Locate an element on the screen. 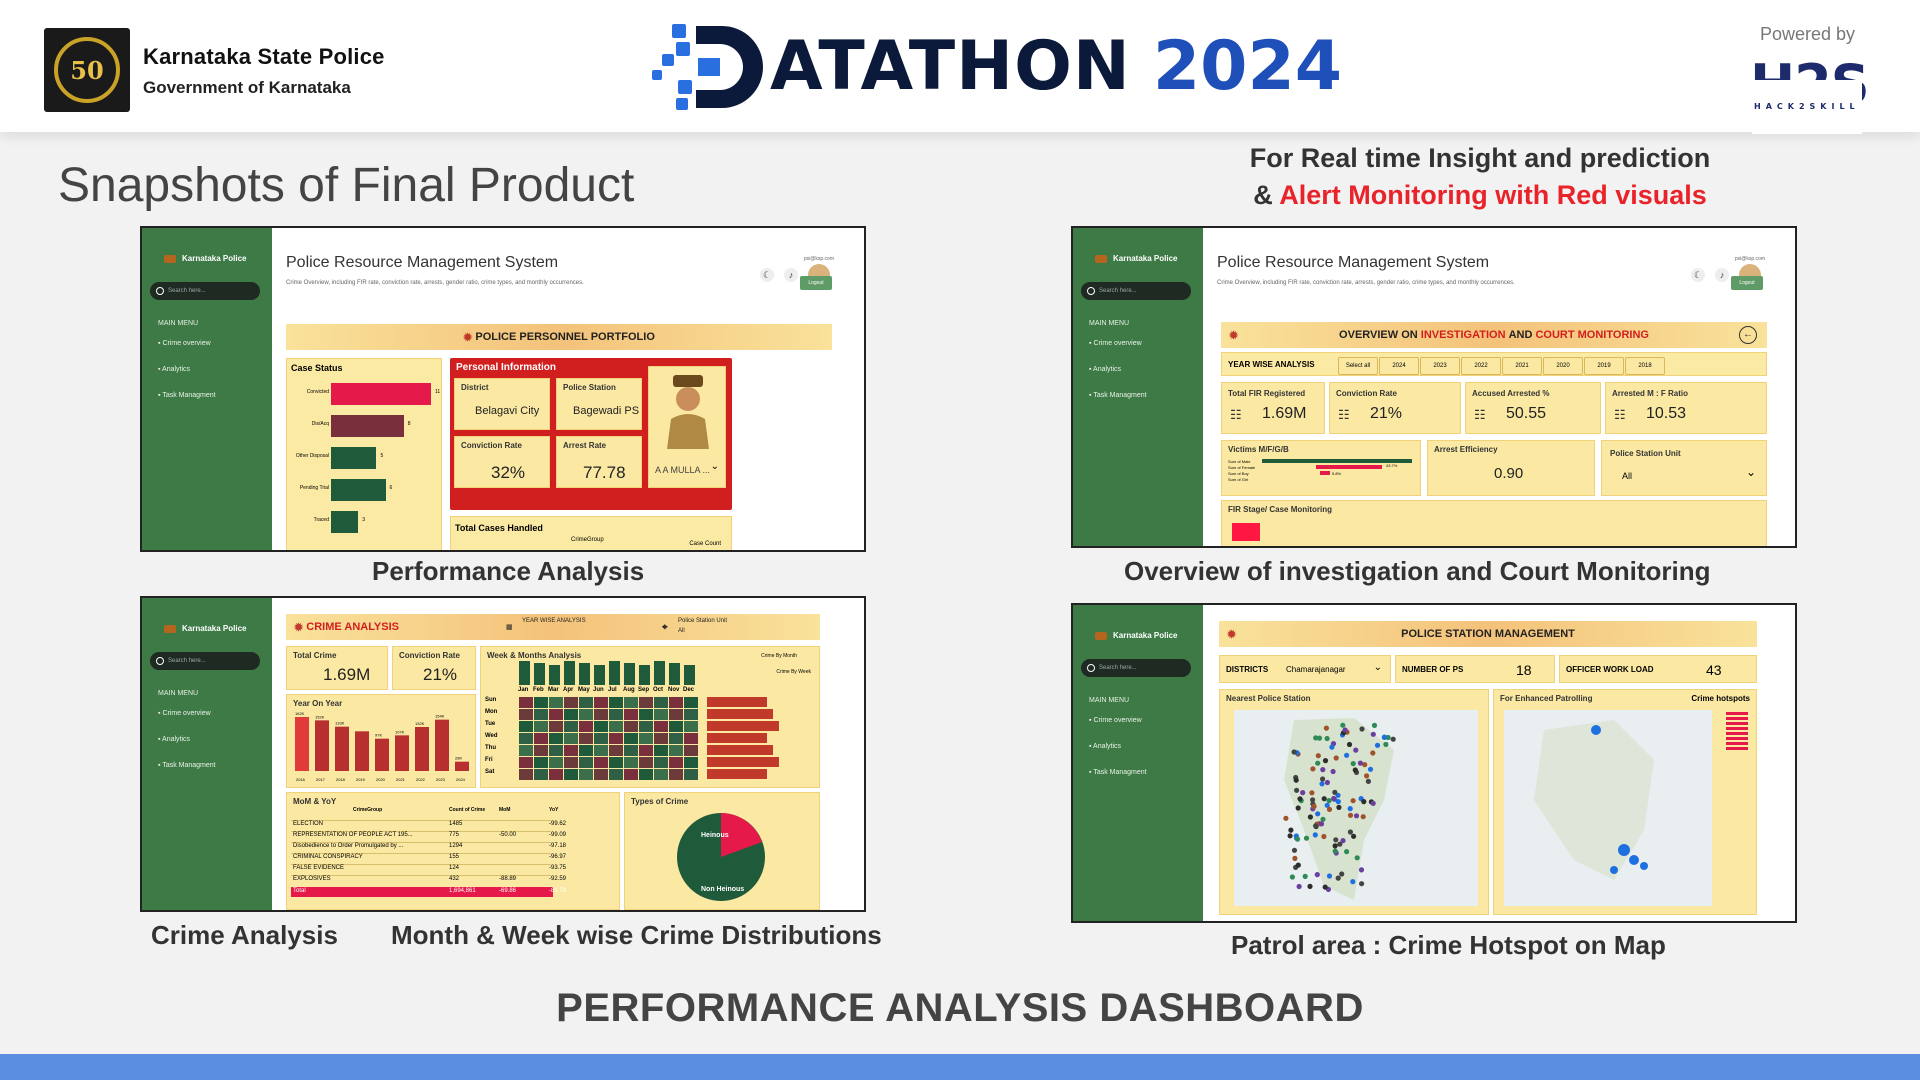  year-chip: 2018 is located at coordinates (1645, 366).